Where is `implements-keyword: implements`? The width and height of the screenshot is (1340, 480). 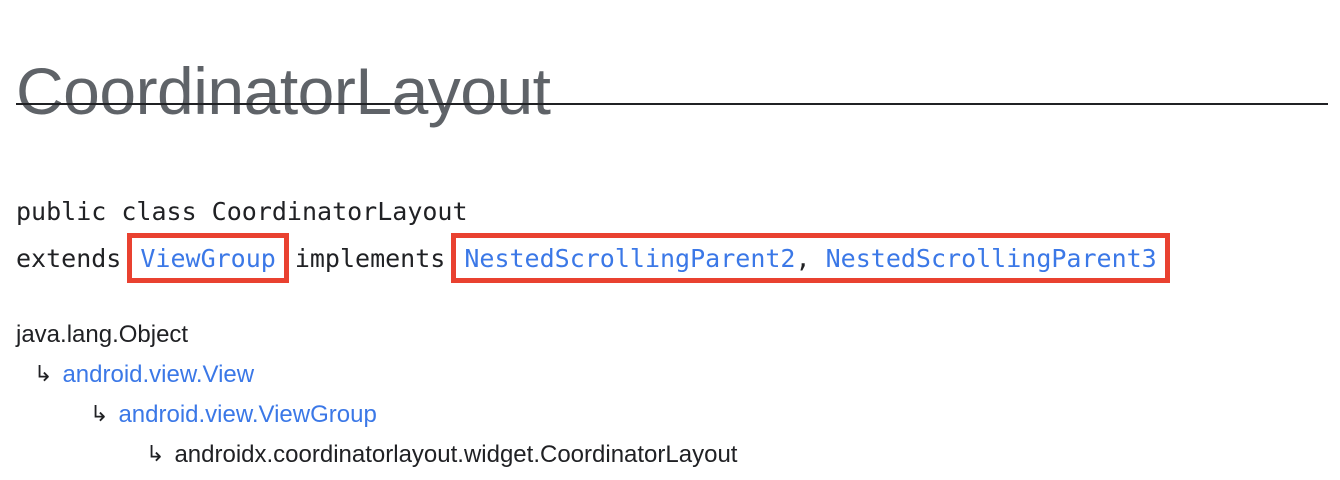
implements-keyword: implements is located at coordinates (370, 258).